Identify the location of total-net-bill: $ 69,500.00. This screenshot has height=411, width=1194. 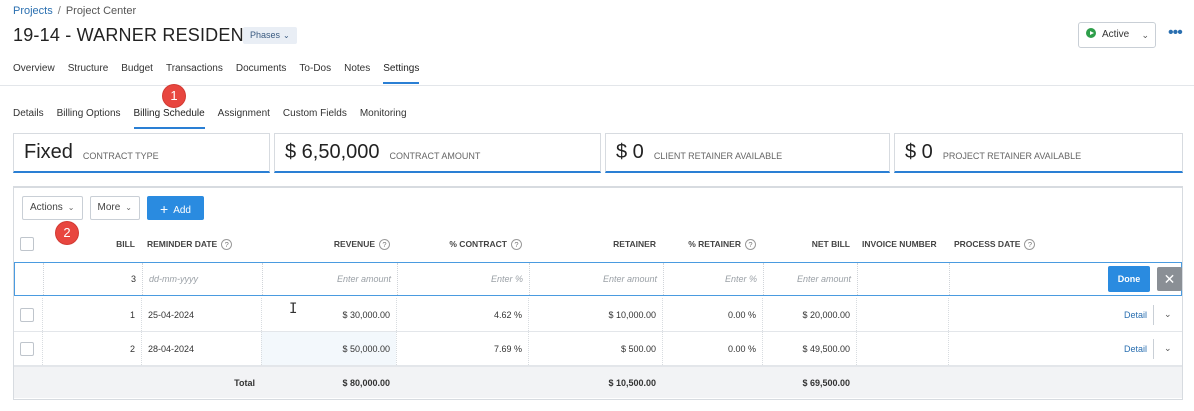
(826, 382).